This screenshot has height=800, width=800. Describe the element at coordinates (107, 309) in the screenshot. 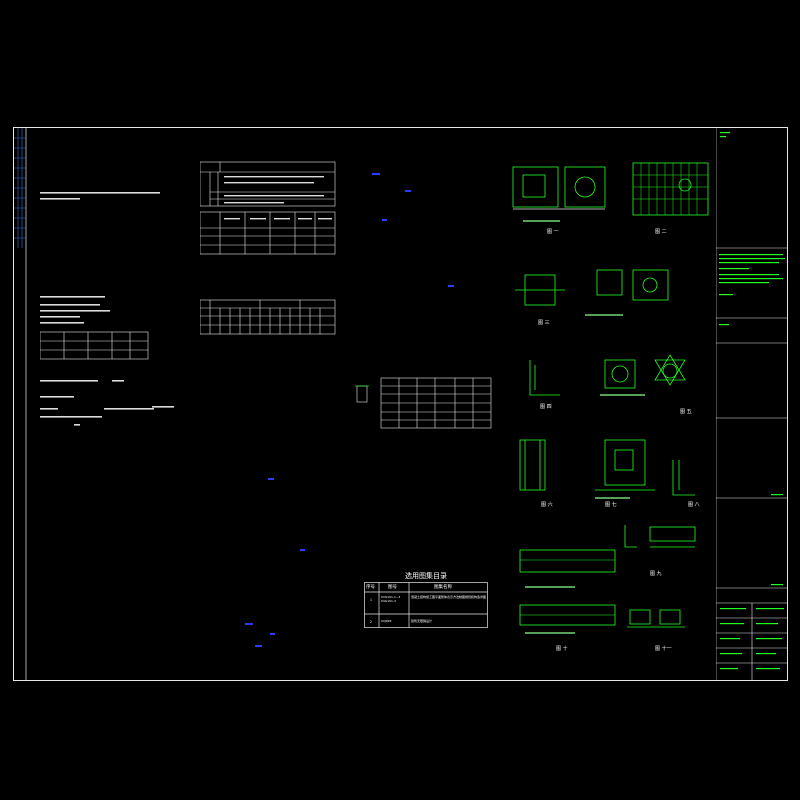

I see `general-notes` at that location.